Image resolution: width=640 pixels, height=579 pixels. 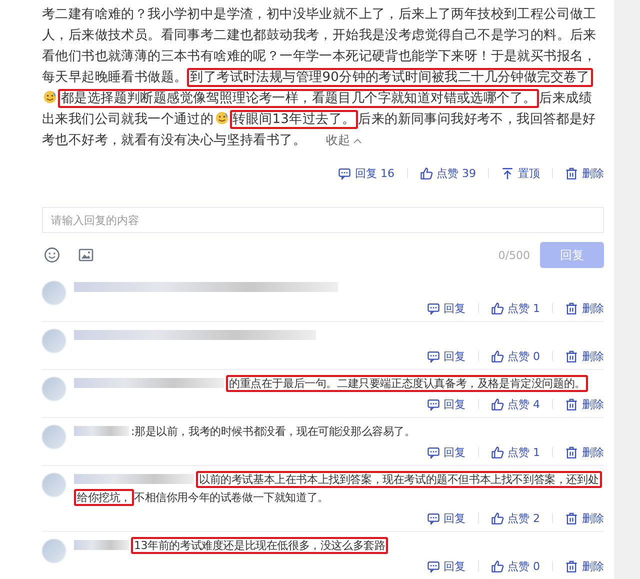 I want to click on pin-button: 置顶, so click(x=520, y=173).